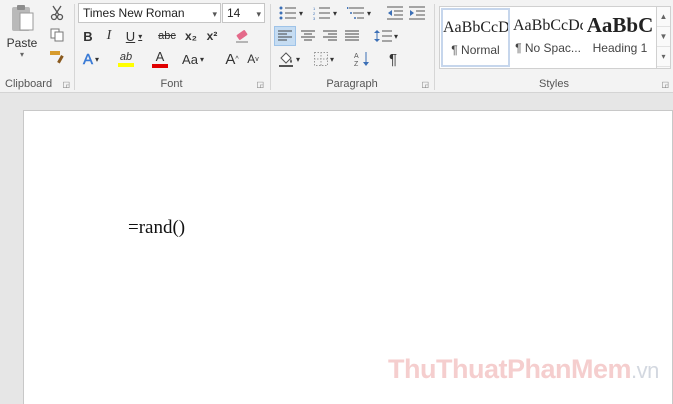 The height and width of the screenshot is (404, 673). I want to click on clear-formatting-button, so click(242, 36).